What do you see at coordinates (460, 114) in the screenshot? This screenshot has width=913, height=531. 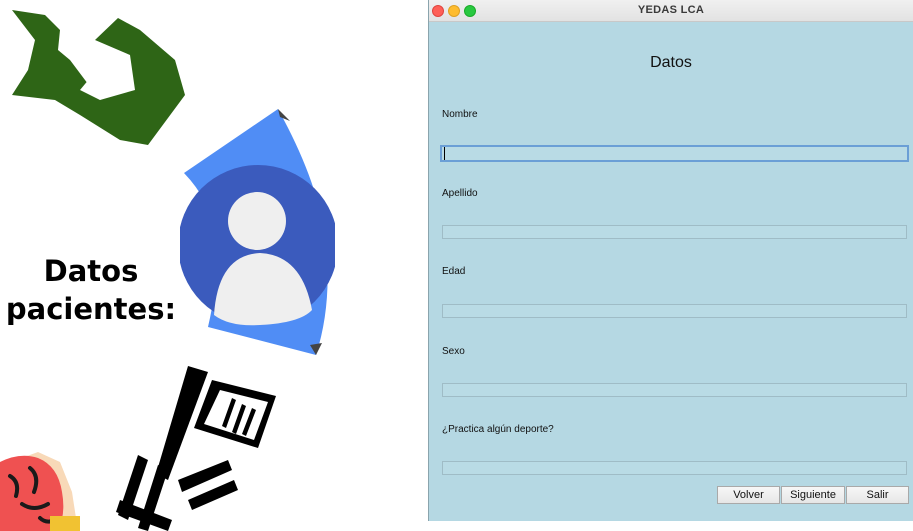 I see `field-label-nombre: Nombre` at bounding box center [460, 114].